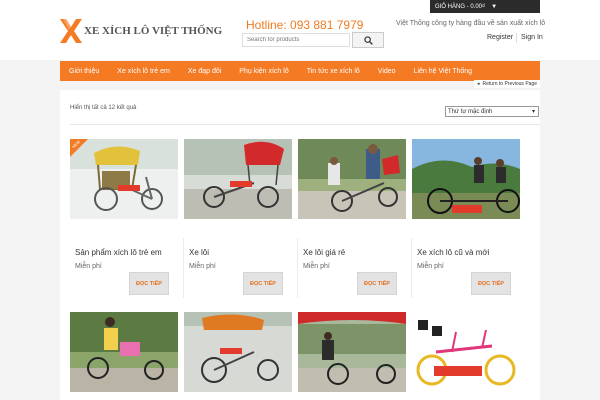  I want to click on site-logo: XE XÍCH LÔ VIỆT THỐNG, so click(141, 31).